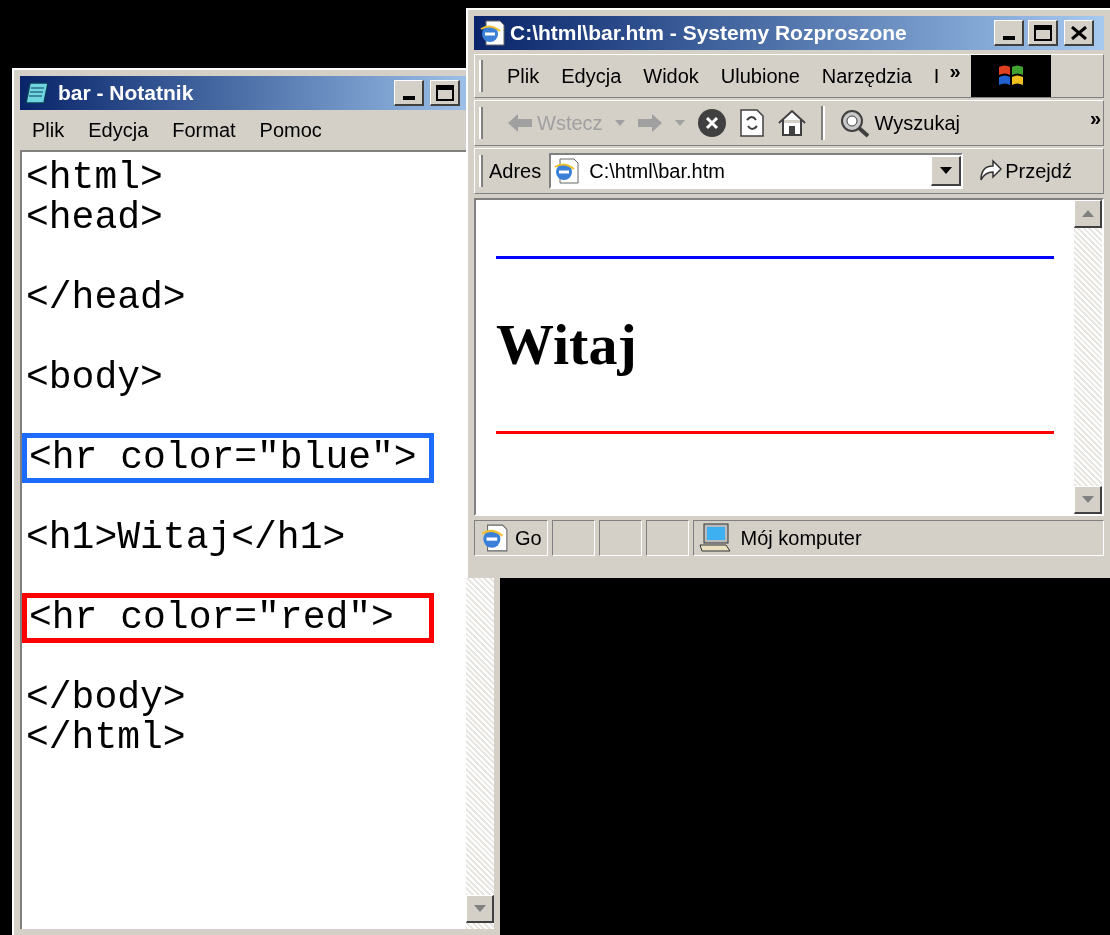  What do you see at coordinates (566, 345) in the screenshot?
I see `page-heading: Witaj` at bounding box center [566, 345].